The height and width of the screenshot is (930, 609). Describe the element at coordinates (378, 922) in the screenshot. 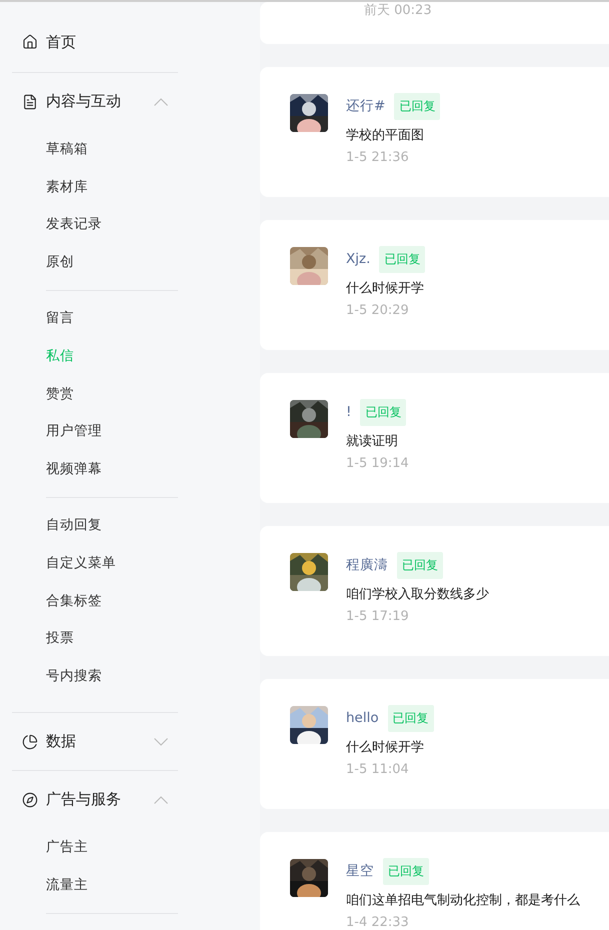

I see `message-time: 1-4 22:33` at that location.